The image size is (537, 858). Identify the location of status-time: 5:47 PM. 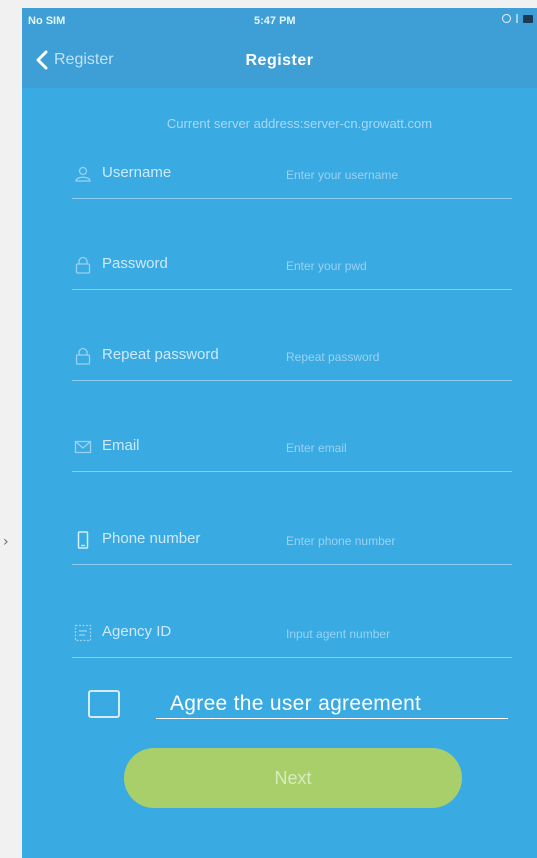
(275, 21).